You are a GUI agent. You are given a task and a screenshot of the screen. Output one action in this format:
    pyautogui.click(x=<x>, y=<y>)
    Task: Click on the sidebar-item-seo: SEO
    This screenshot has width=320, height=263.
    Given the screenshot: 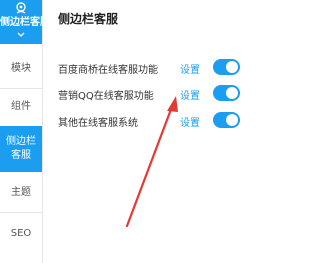 What is the action you would take?
    pyautogui.click(x=21, y=234)
    